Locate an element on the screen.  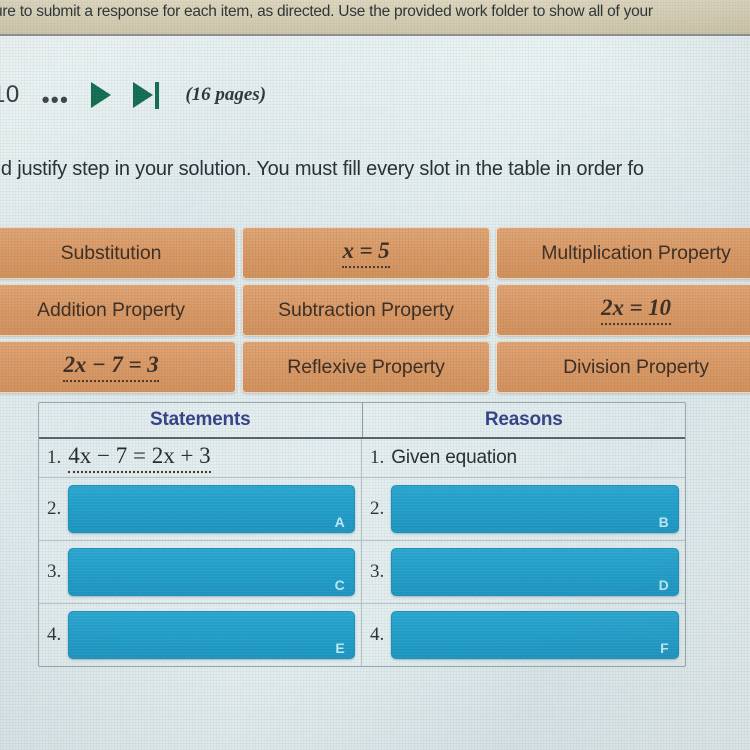
tile-label: Reflexive Property is located at coordinates (366, 366).